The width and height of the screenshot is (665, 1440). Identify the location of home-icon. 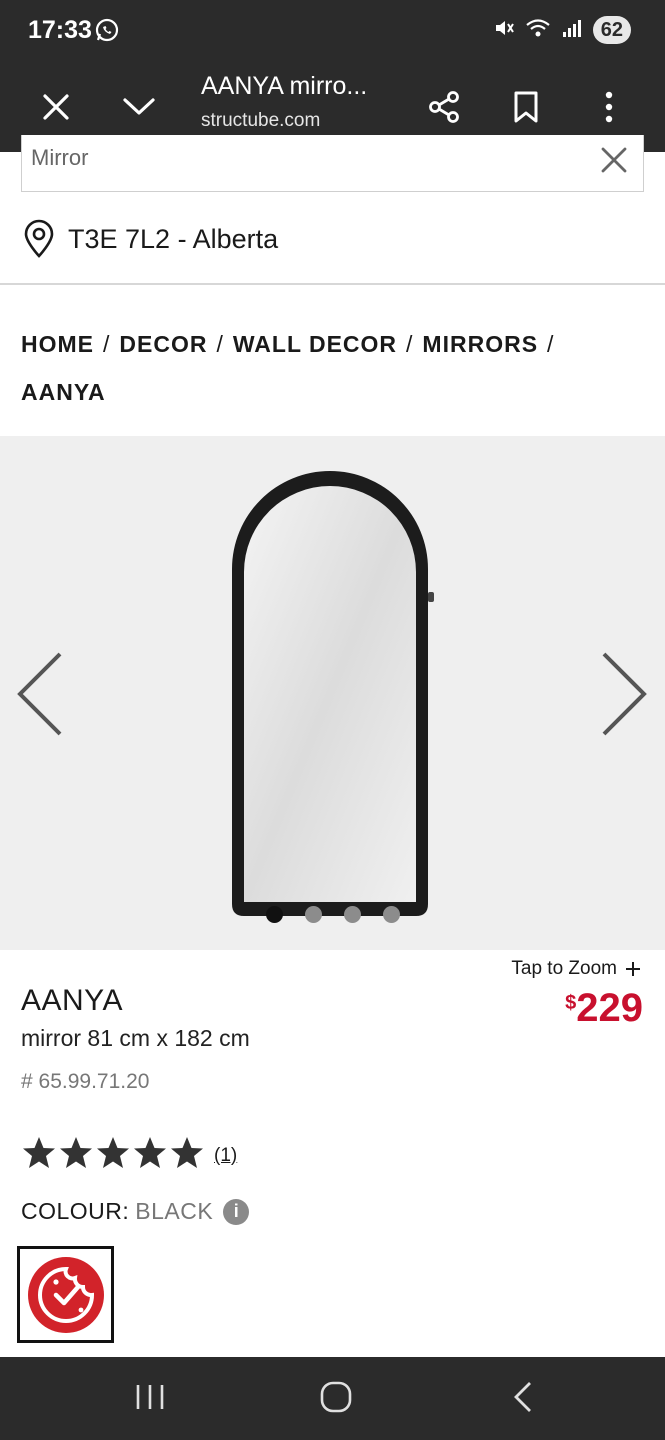
(336, 1397).